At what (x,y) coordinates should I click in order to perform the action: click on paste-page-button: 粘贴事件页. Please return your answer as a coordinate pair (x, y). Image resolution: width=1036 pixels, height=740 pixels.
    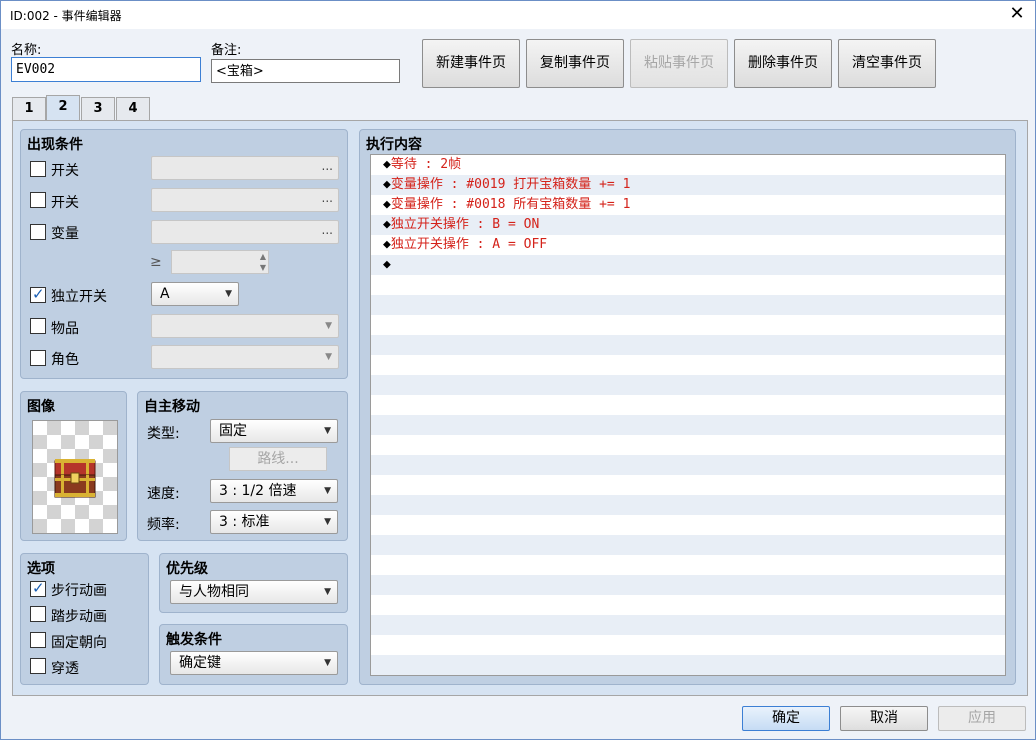
    Looking at the image, I should click on (679, 63).